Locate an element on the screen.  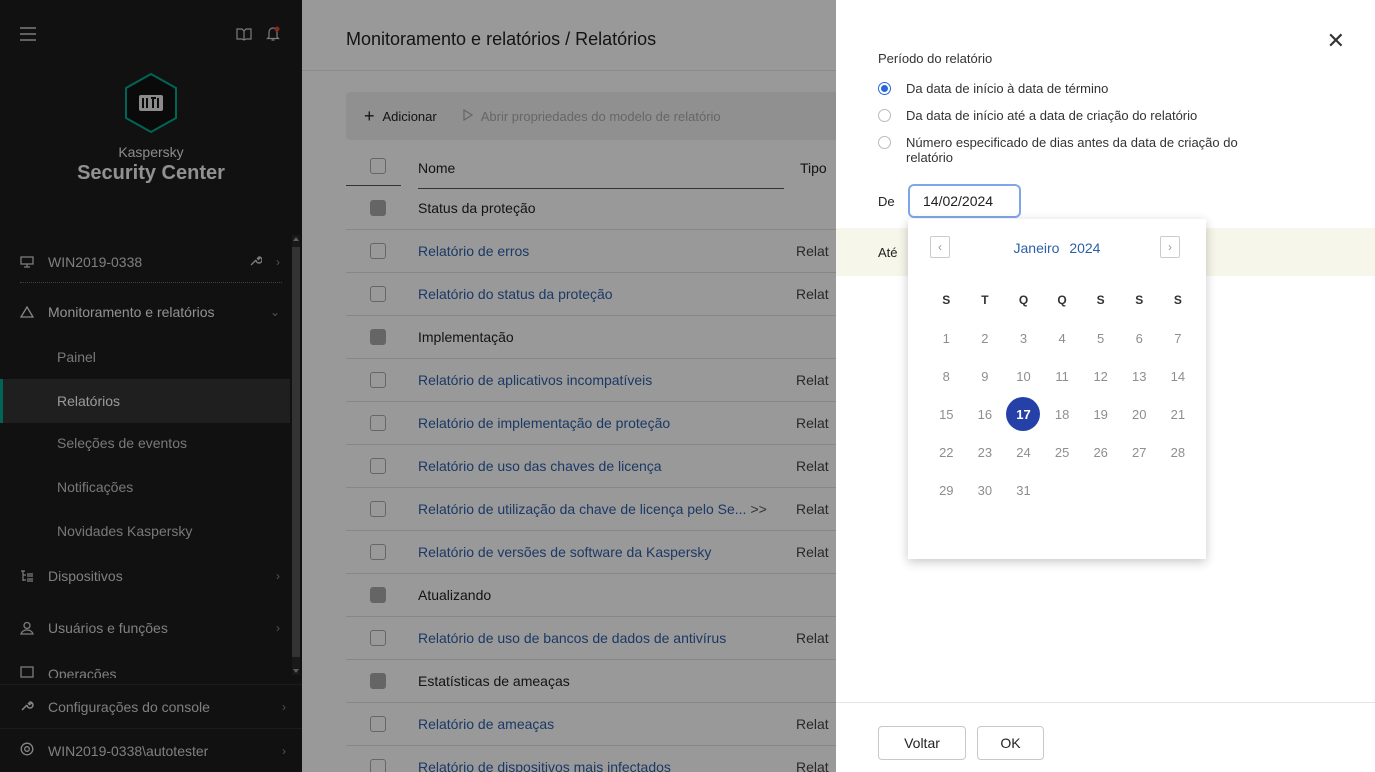
back-button: Voltar is located at coordinates (922, 743).